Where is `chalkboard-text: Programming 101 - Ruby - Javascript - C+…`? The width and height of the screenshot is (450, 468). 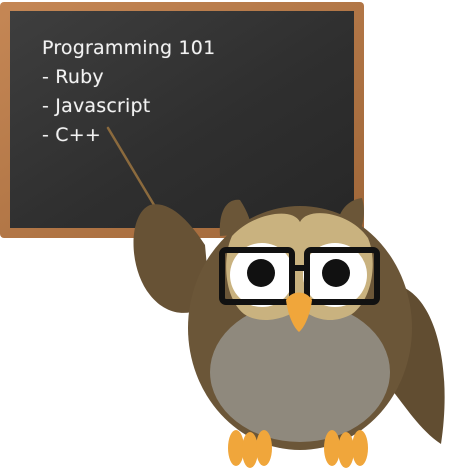
chalkboard-text: Programming 101 - Ruby - Javascript - C+… is located at coordinates (128, 92).